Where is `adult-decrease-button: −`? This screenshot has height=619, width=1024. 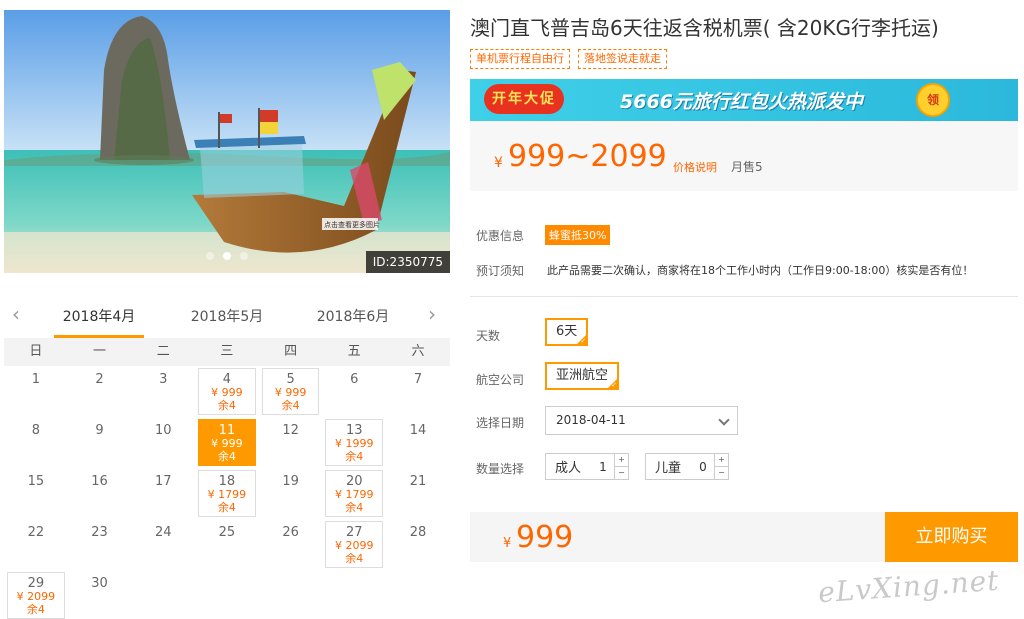 adult-decrease-button: − is located at coordinates (621, 472).